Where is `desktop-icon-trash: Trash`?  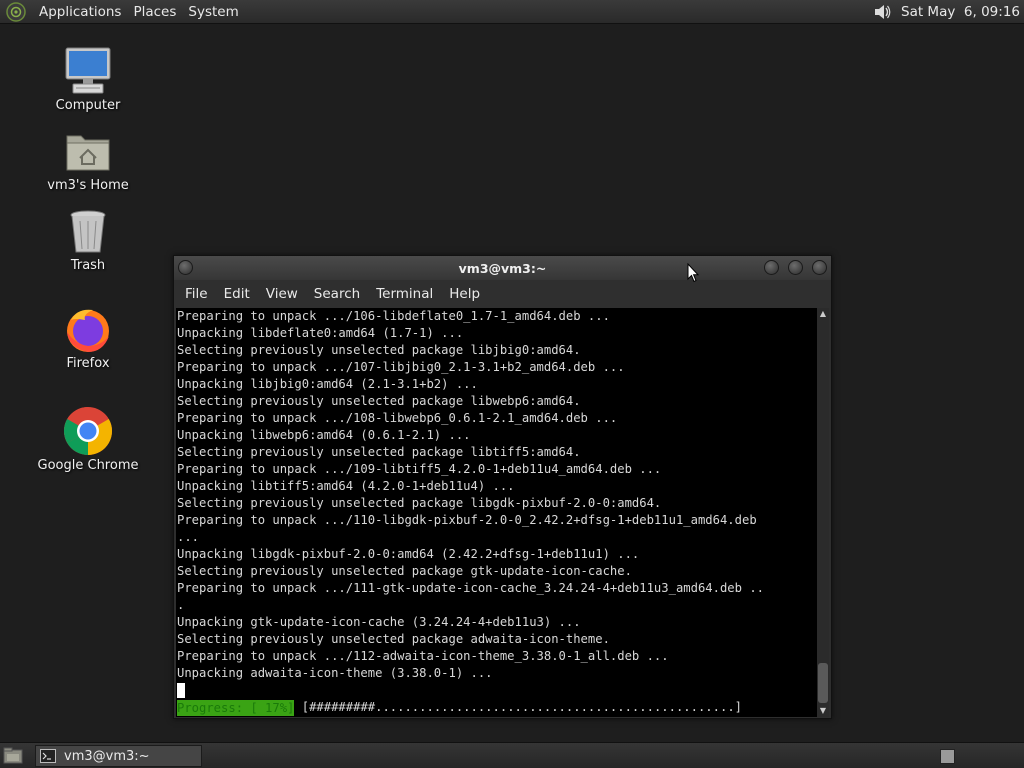 desktop-icon-trash: Trash is located at coordinates (88, 240).